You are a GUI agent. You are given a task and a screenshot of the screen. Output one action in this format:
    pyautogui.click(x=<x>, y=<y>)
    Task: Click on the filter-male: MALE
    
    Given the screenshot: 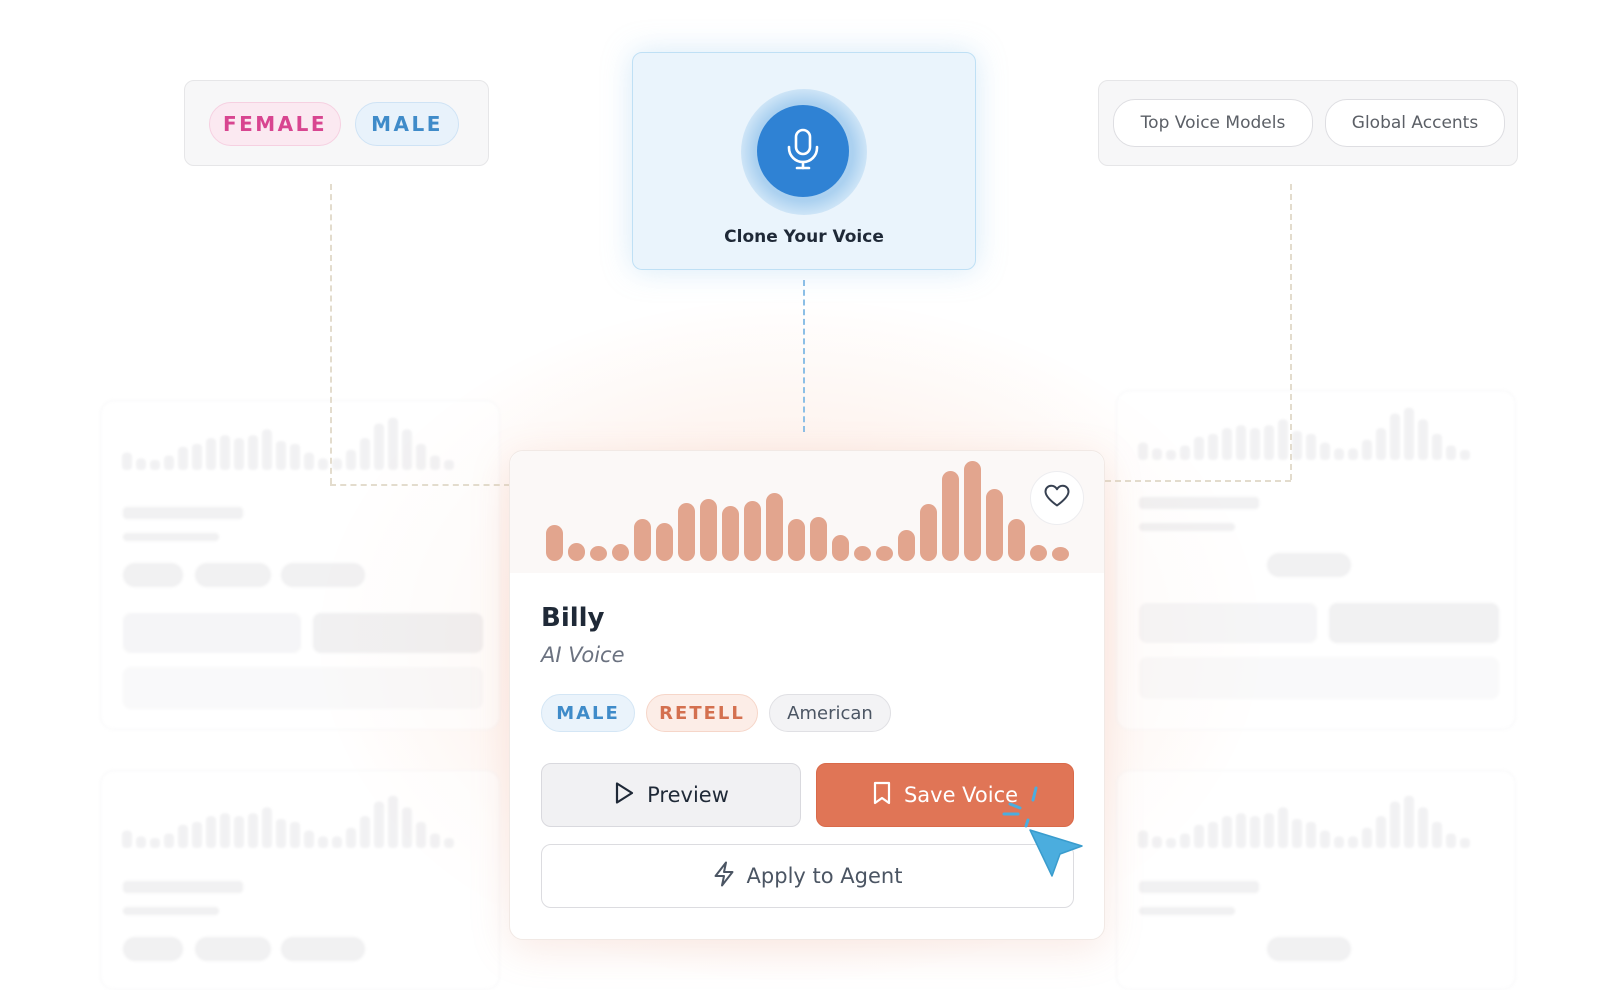 What is the action you would take?
    pyautogui.click(x=407, y=124)
    